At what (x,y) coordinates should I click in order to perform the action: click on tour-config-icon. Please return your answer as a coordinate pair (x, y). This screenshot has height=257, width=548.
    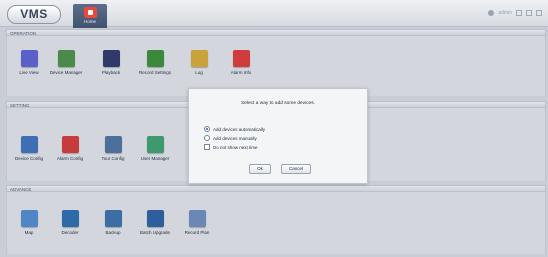
    Looking at the image, I should click on (113, 144).